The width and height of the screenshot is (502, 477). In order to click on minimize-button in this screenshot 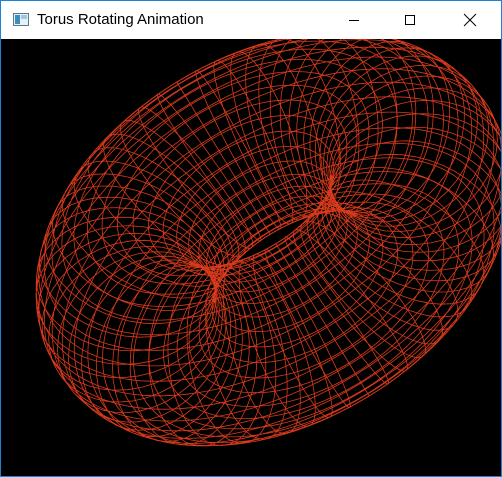, I will do `click(354, 20)`.